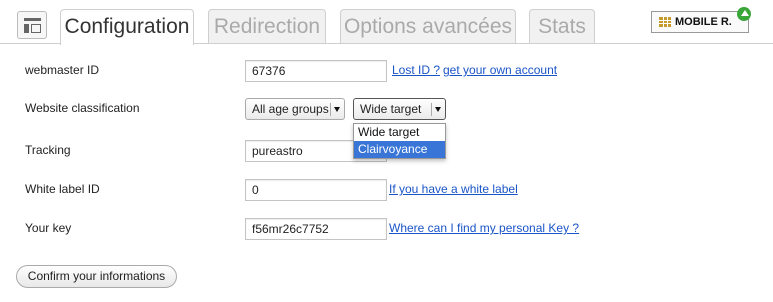 This screenshot has width=773, height=302. I want to click on option-wide-target: Wide target, so click(399, 132).